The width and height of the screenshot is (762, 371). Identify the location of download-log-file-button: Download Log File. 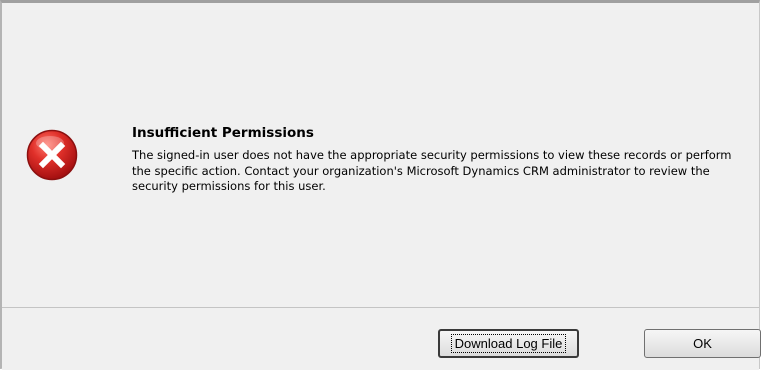
(508, 343).